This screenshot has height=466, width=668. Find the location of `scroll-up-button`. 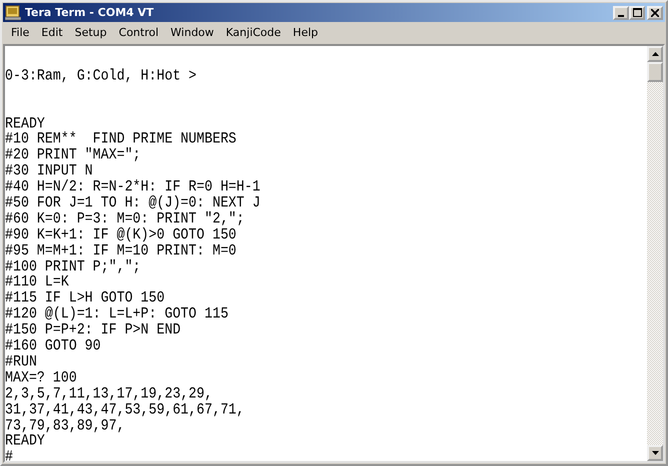

scroll-up-button is located at coordinates (655, 54).